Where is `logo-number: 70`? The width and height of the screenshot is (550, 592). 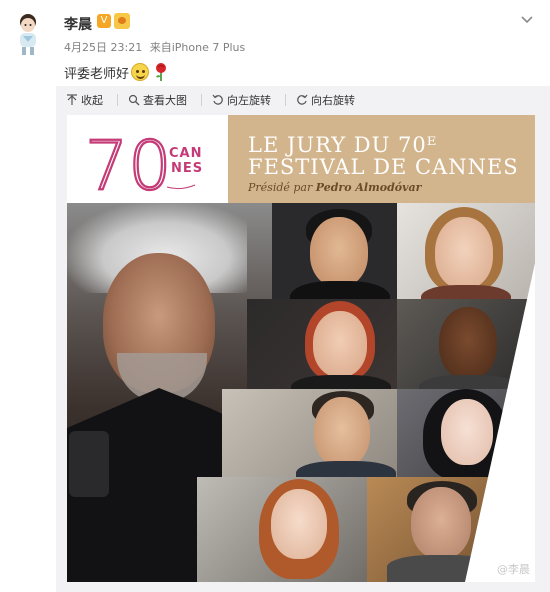
logo-number: 70 is located at coordinates (128, 162).